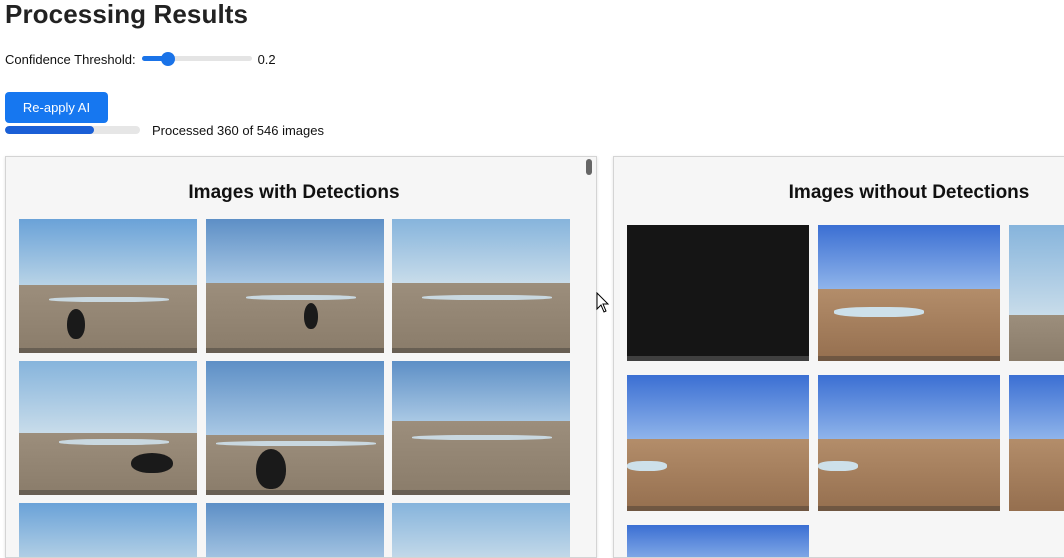  What do you see at coordinates (49, 130) in the screenshot?
I see `progress-fill` at bounding box center [49, 130].